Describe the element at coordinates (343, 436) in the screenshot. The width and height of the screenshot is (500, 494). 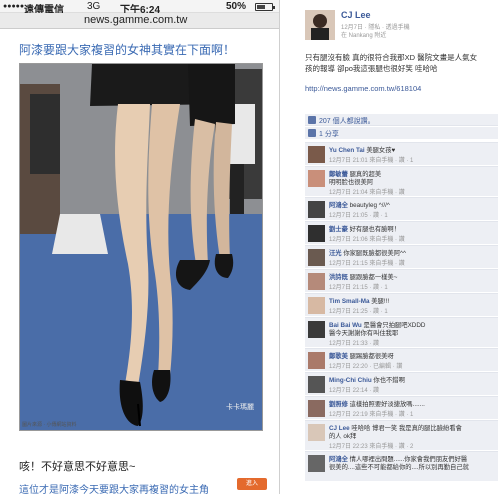
I see `comment-body-cont: 的人 ok拜` at that location.